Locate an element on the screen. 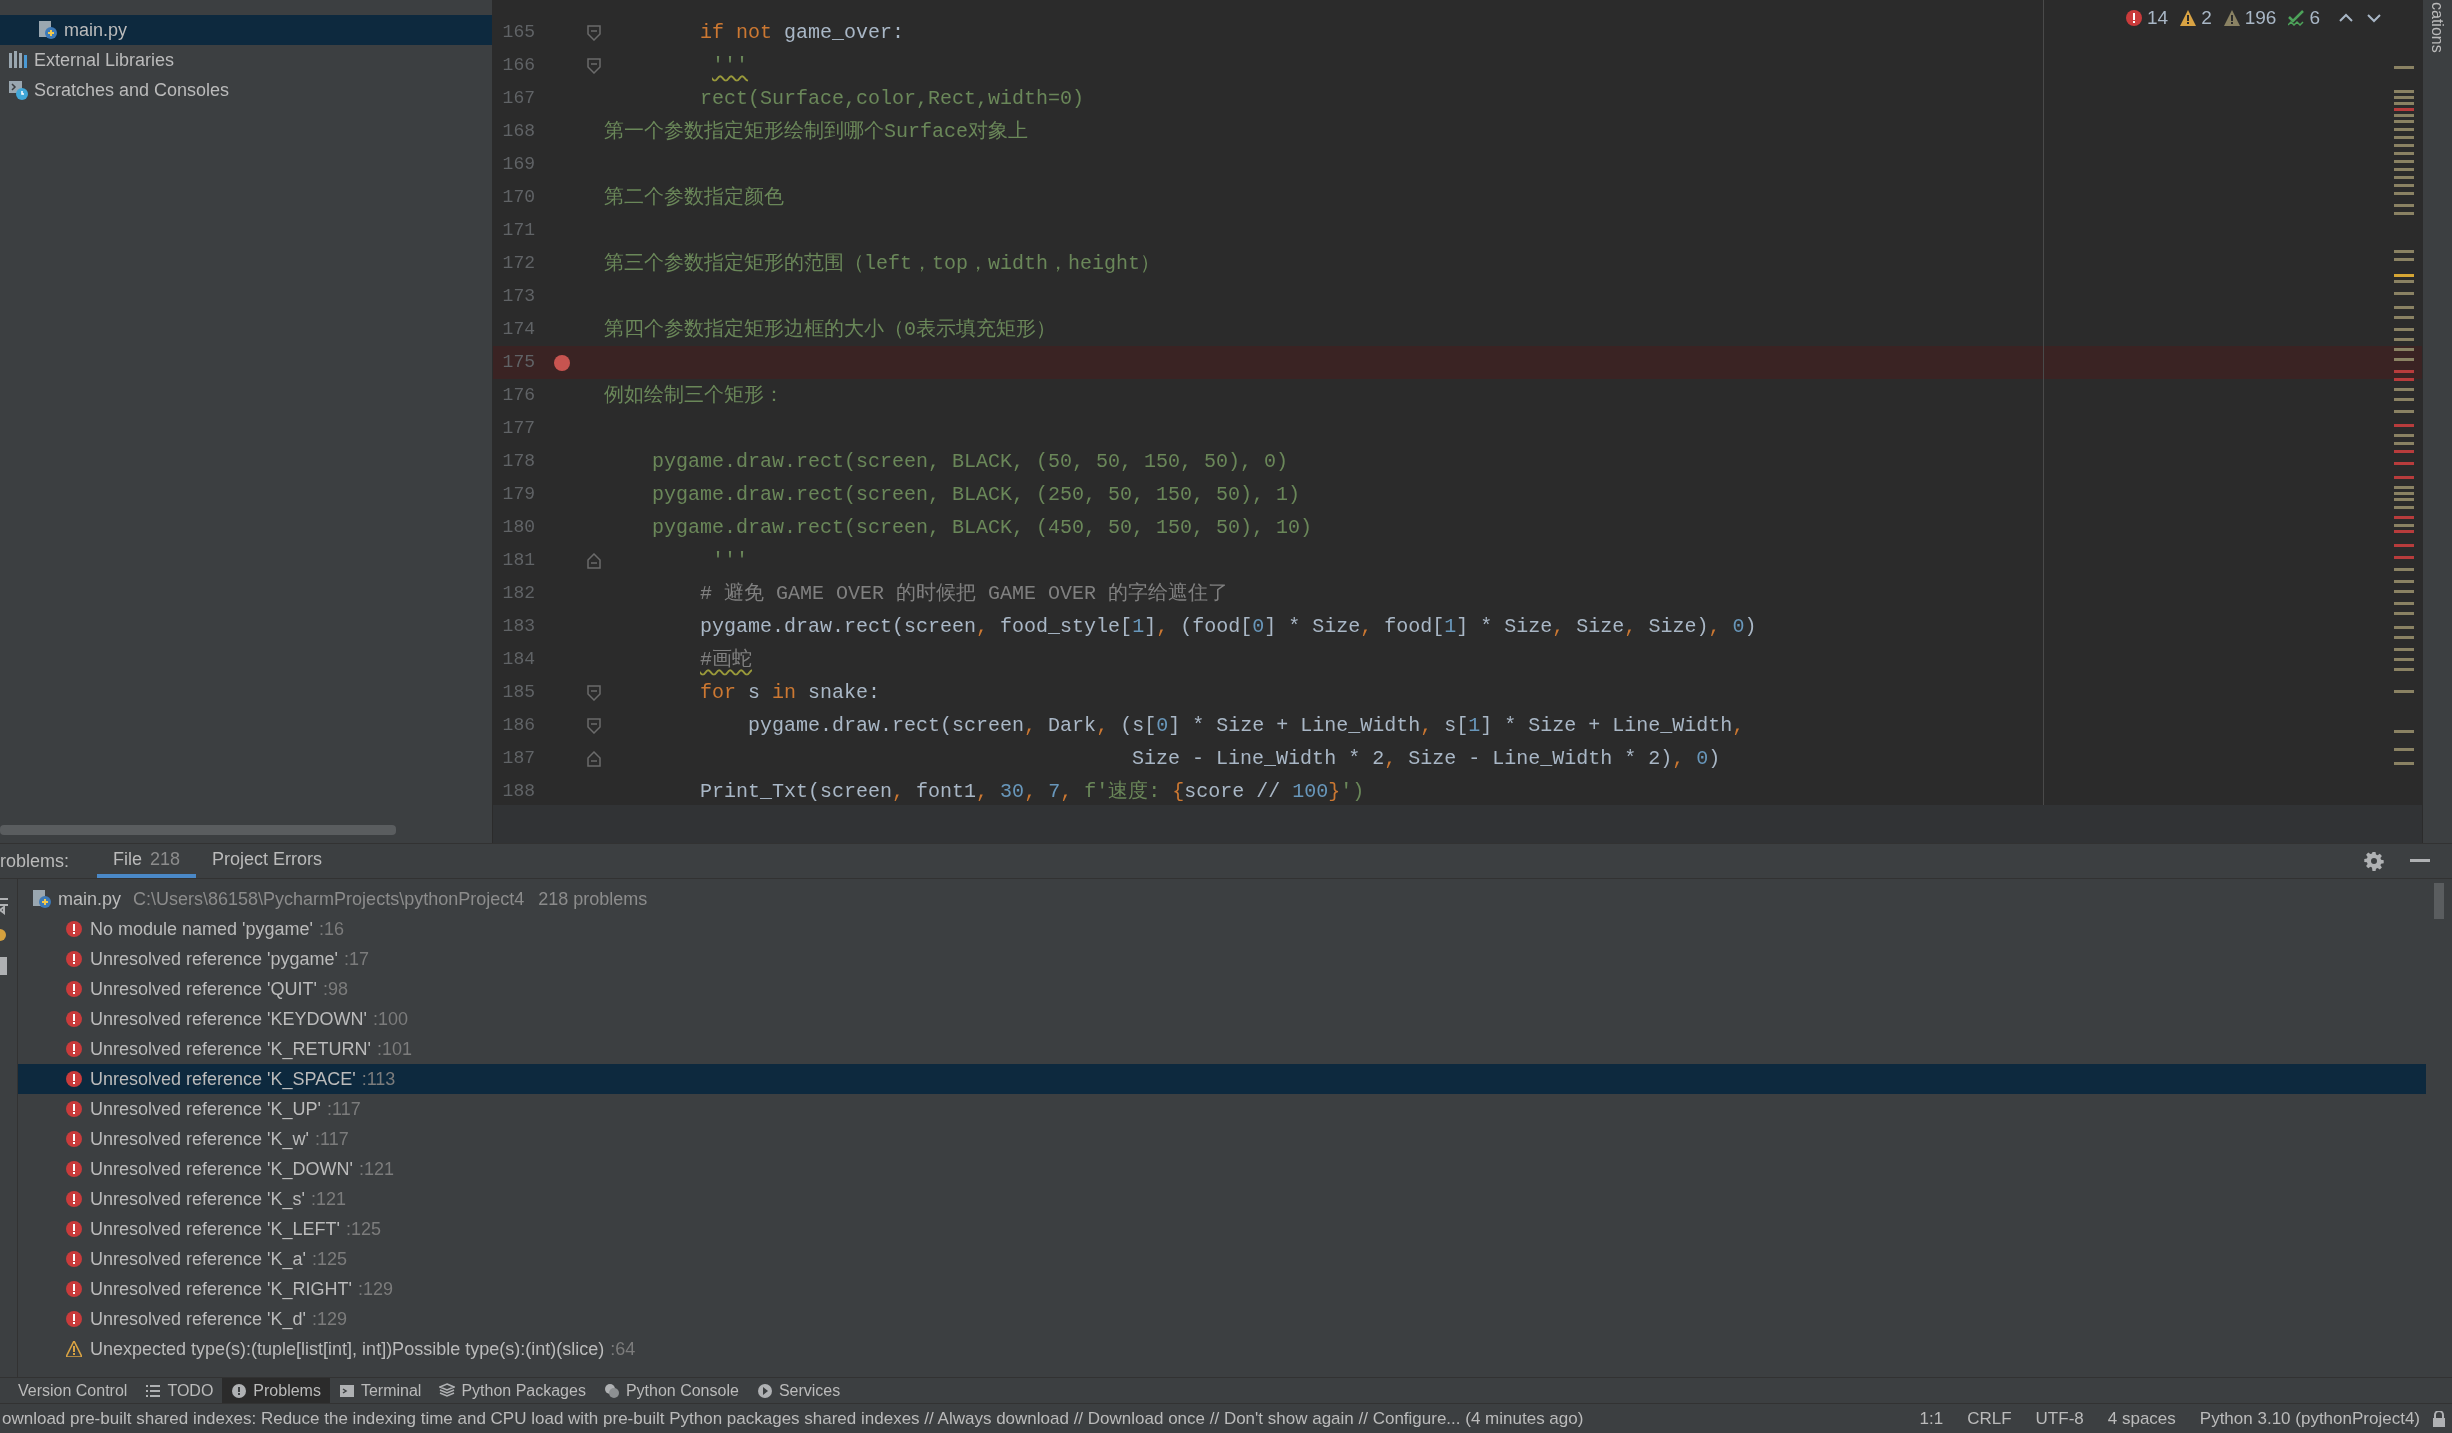  tool-window-button: Python Packages is located at coordinates (512, 1390).